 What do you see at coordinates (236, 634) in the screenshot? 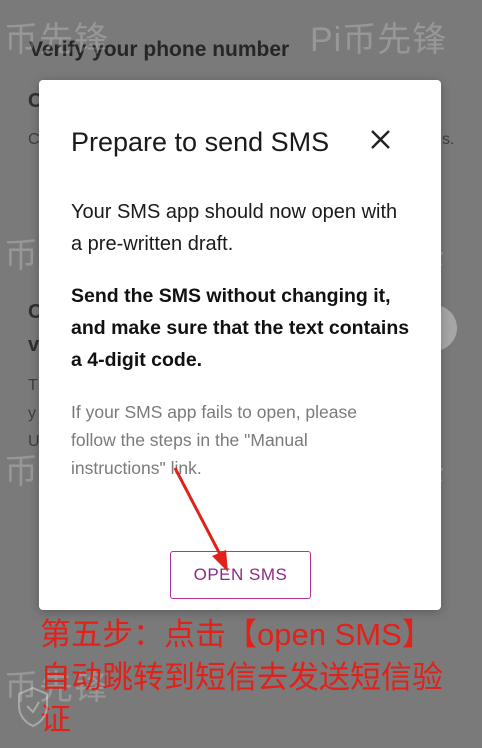
I see `annotation-text: 第五步：点击【open SMS】` at bounding box center [236, 634].